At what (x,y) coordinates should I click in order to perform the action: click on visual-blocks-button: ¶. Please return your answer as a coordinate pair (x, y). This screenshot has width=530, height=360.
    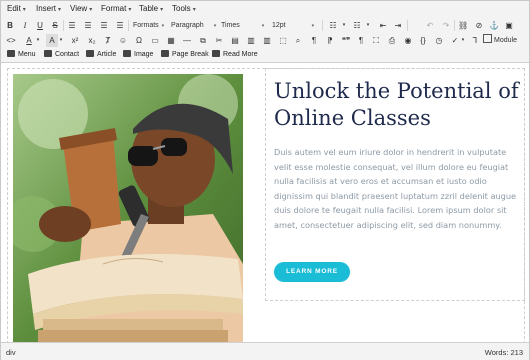
    Looking at the image, I should click on (314, 40).